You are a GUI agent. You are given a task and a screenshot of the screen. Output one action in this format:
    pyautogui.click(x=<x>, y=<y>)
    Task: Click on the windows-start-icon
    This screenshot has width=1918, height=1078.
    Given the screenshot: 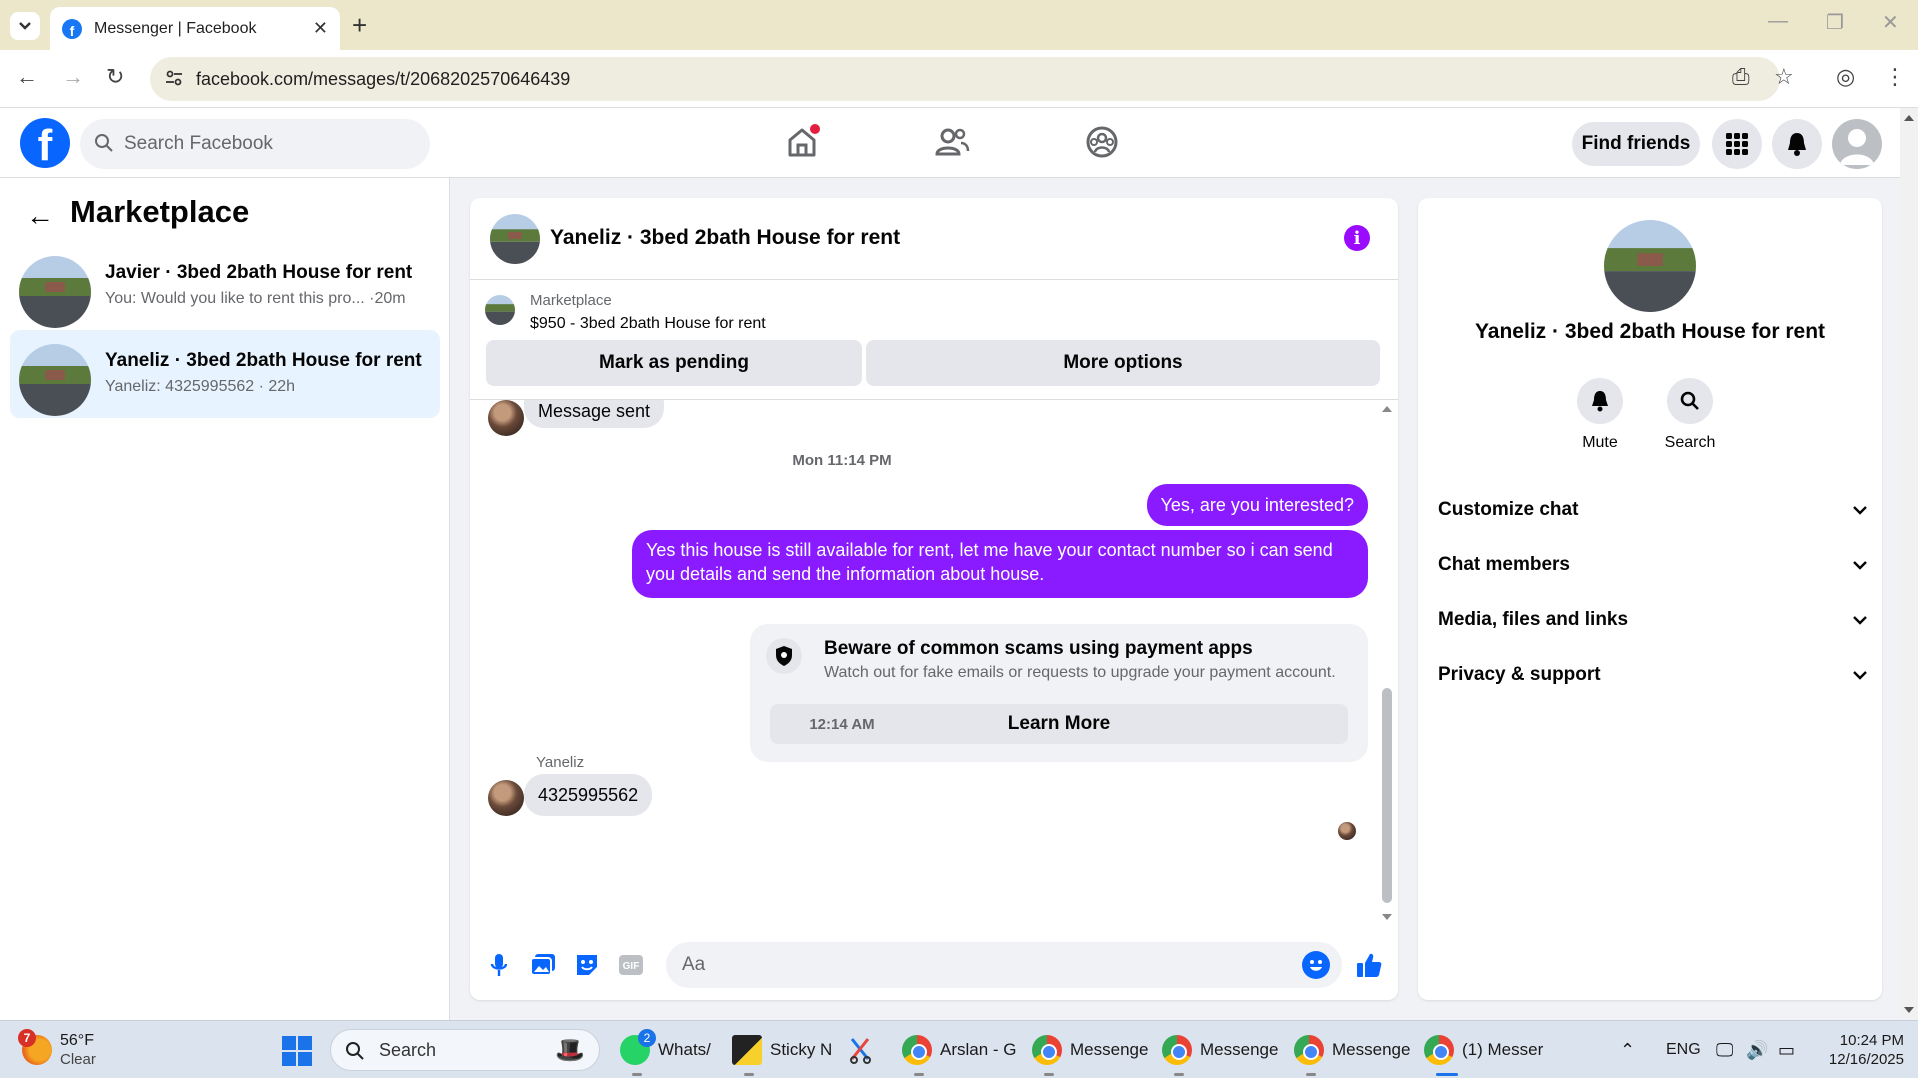 What is the action you would take?
    pyautogui.click(x=297, y=1051)
    